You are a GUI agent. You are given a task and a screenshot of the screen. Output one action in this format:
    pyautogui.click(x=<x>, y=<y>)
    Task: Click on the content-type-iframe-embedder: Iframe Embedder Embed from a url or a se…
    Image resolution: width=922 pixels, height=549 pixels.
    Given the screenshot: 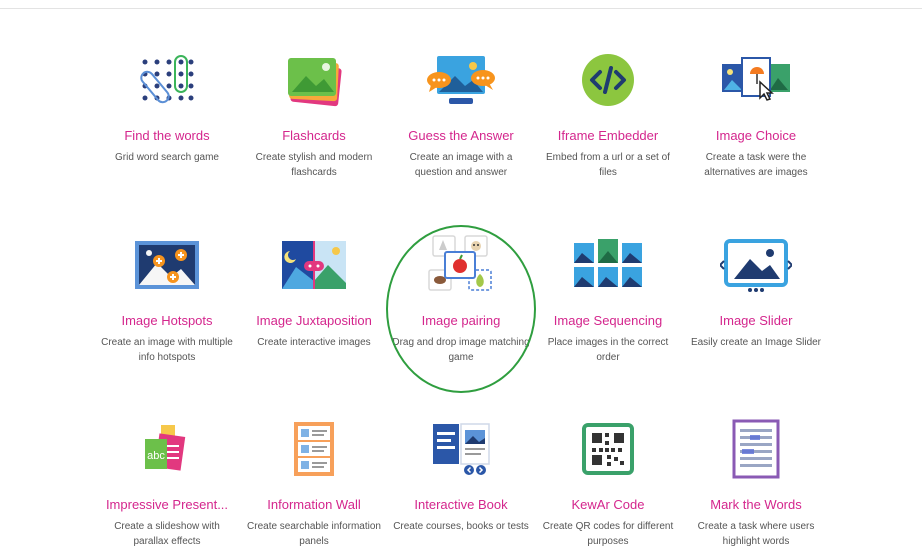 What is the action you would take?
    pyautogui.click(x=608, y=112)
    